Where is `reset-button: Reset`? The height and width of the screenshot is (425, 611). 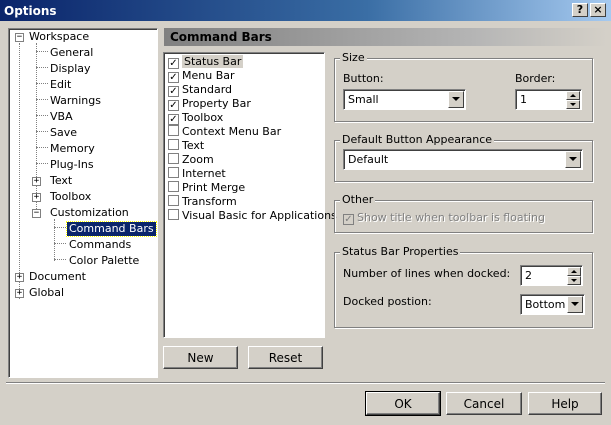
reset-button: Reset is located at coordinates (285, 357).